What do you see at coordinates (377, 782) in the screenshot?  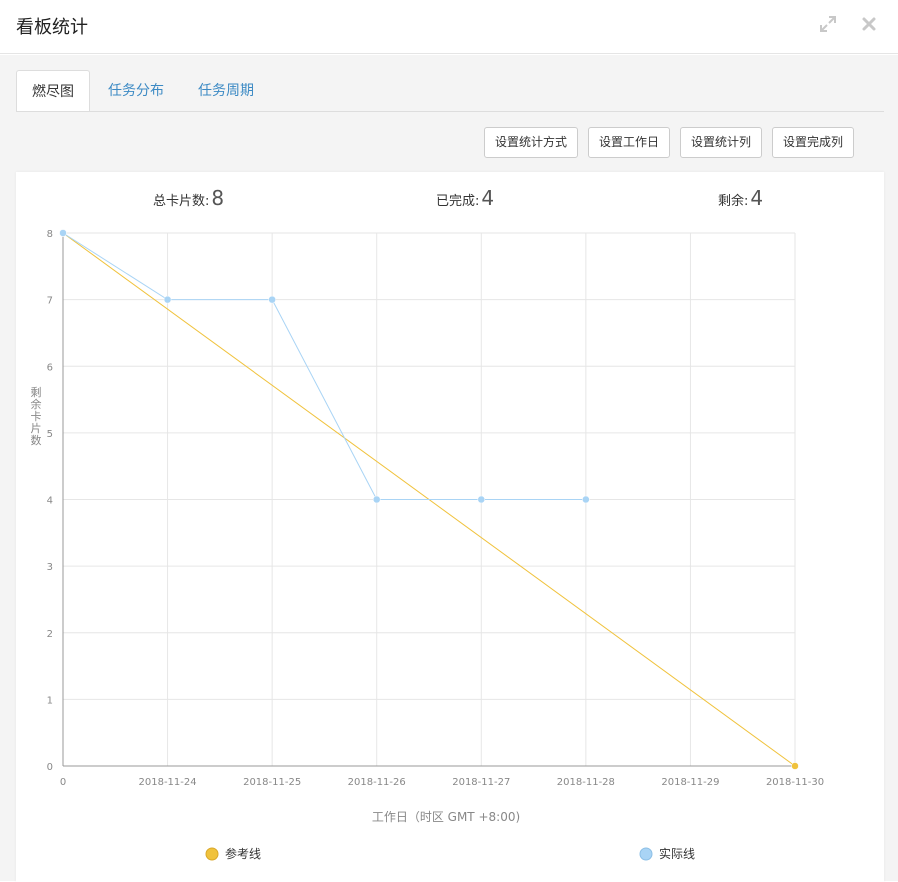 I see `x-tick-label: 2018-11-26` at bounding box center [377, 782].